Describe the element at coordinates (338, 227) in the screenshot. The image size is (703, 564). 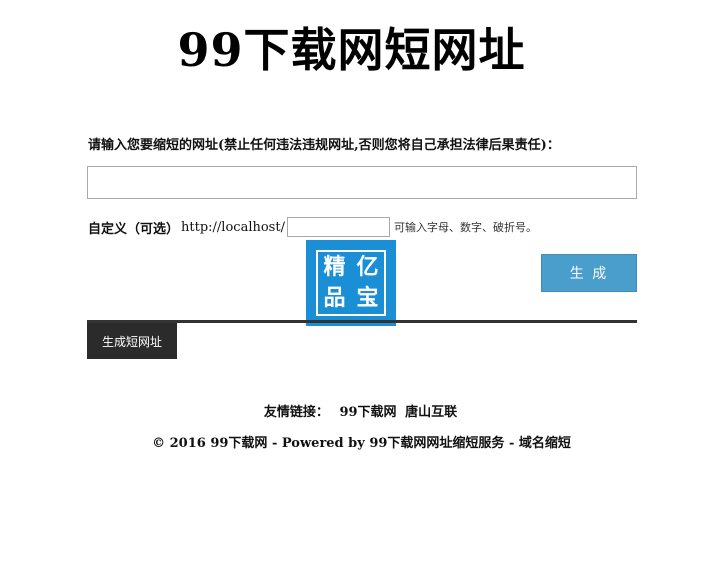
I see `custom-alias-input` at that location.